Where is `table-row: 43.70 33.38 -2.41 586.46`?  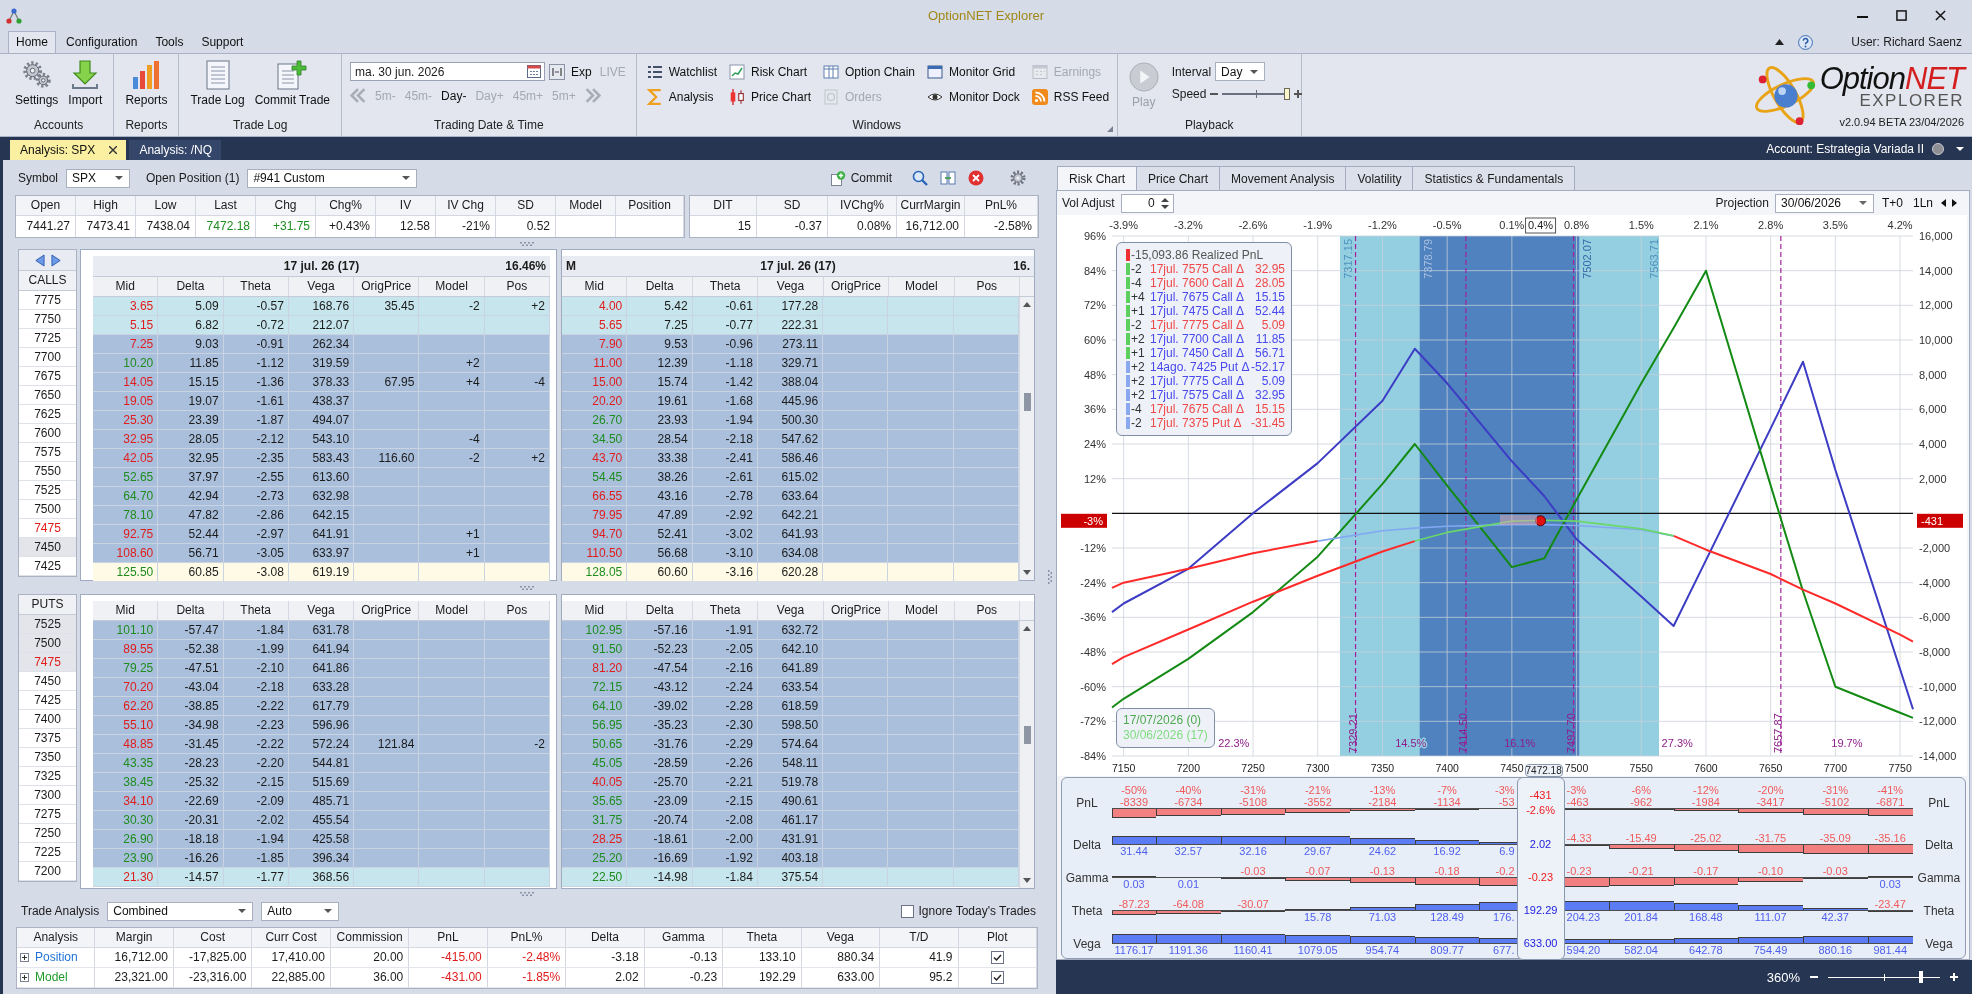 table-row: 43.70 33.38 -2.41 586.46 is located at coordinates (790, 458).